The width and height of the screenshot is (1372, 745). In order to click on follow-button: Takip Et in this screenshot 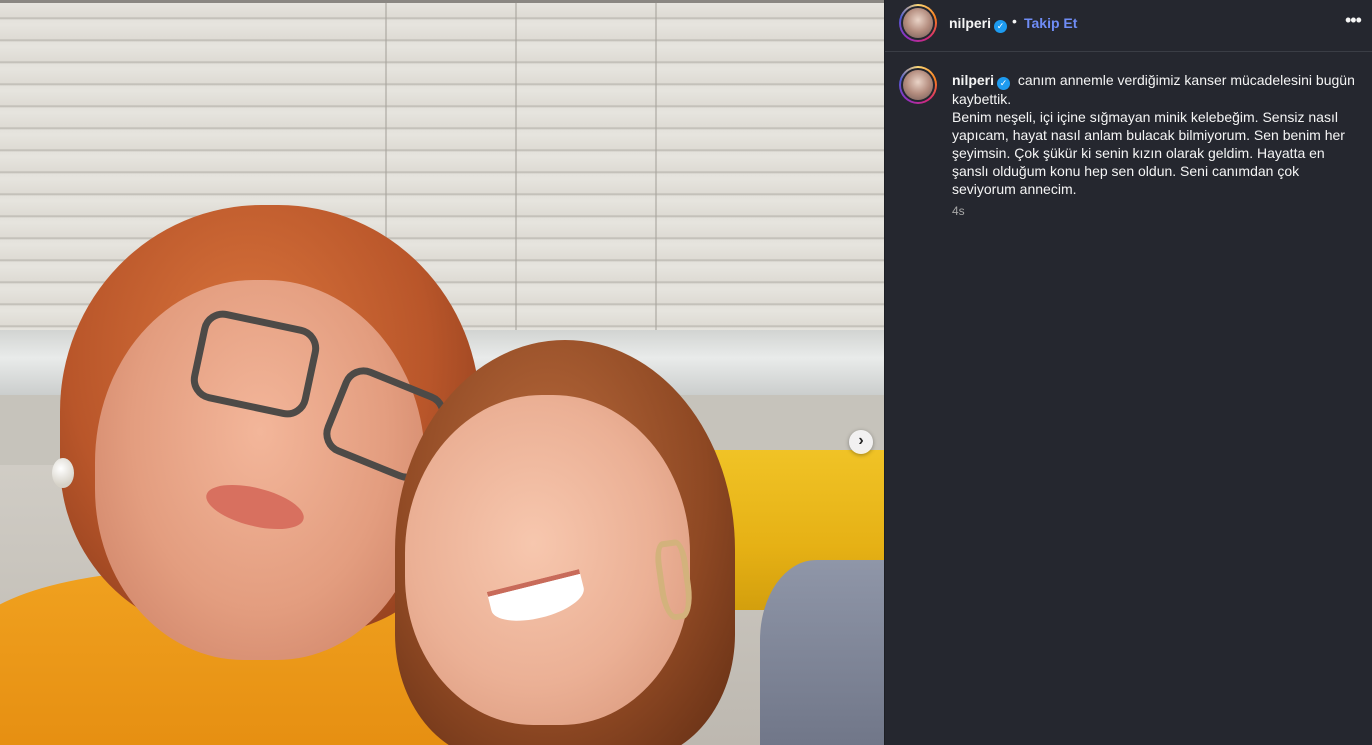, I will do `click(1050, 23)`.